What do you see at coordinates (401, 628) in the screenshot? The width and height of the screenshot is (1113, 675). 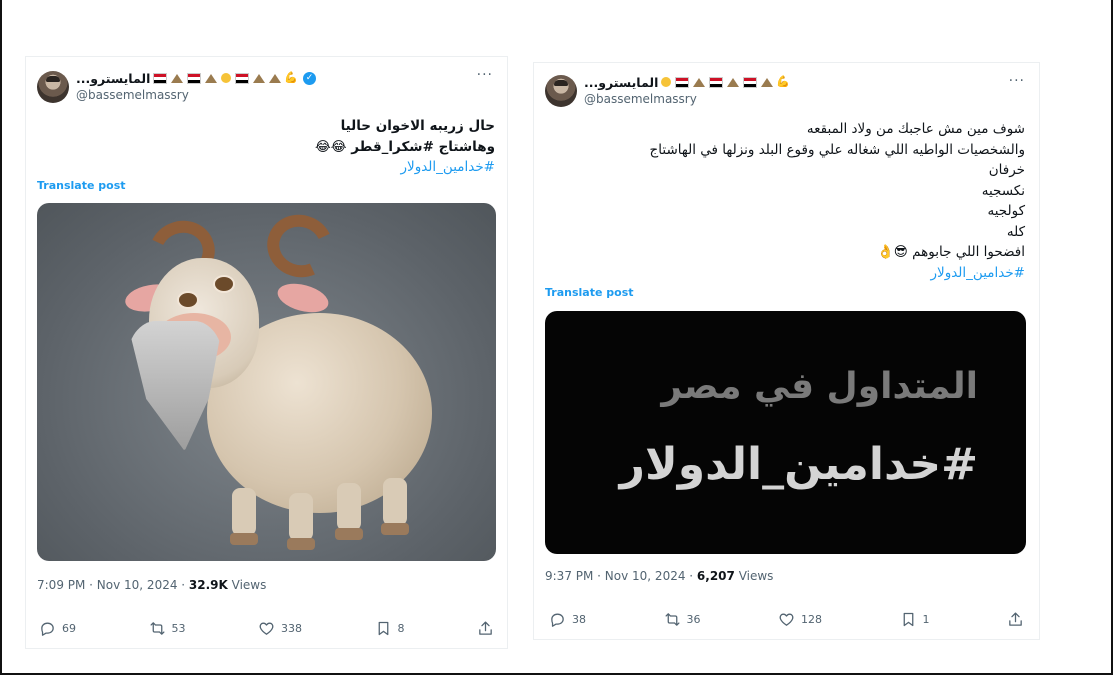 I see `bookmark-count: 8` at bounding box center [401, 628].